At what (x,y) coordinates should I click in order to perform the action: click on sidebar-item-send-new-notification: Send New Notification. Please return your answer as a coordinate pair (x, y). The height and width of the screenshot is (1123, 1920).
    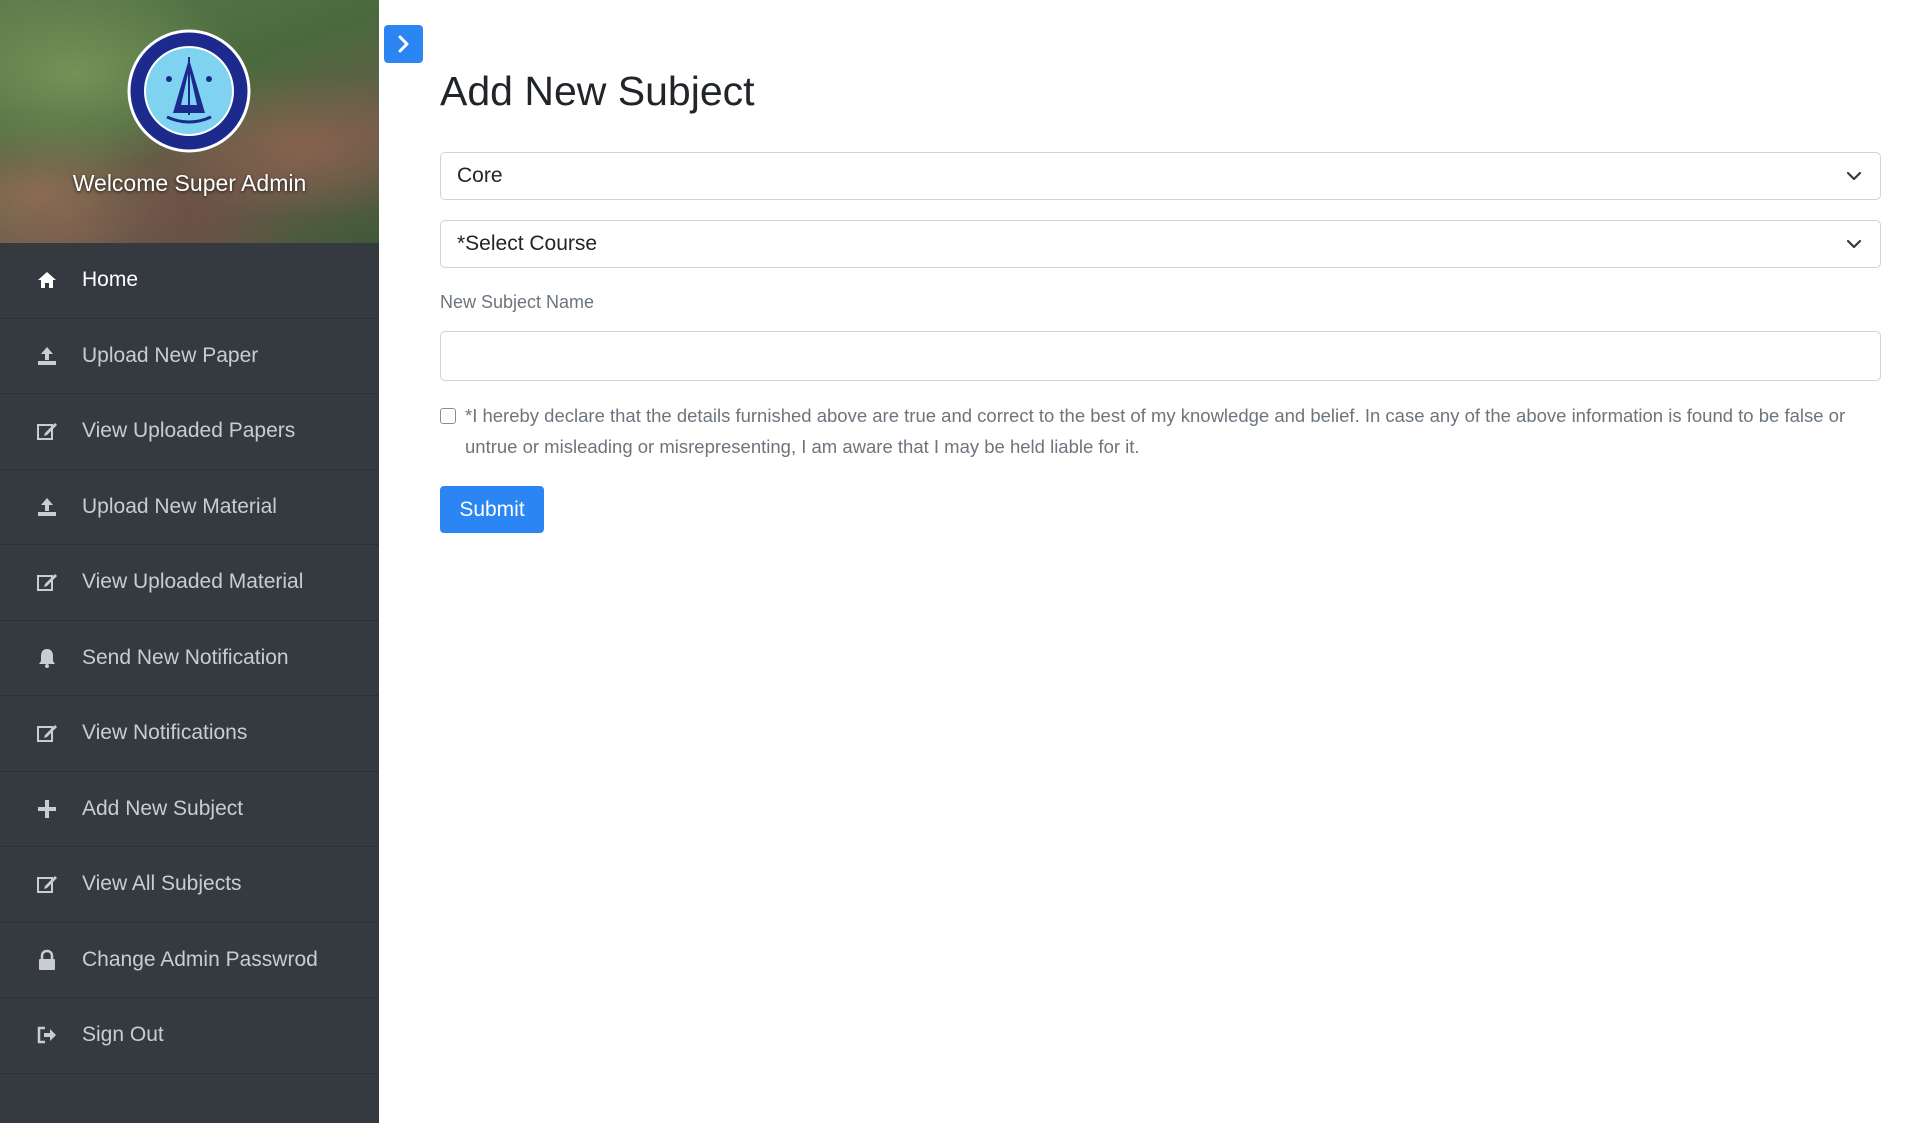
    Looking at the image, I should click on (189, 658).